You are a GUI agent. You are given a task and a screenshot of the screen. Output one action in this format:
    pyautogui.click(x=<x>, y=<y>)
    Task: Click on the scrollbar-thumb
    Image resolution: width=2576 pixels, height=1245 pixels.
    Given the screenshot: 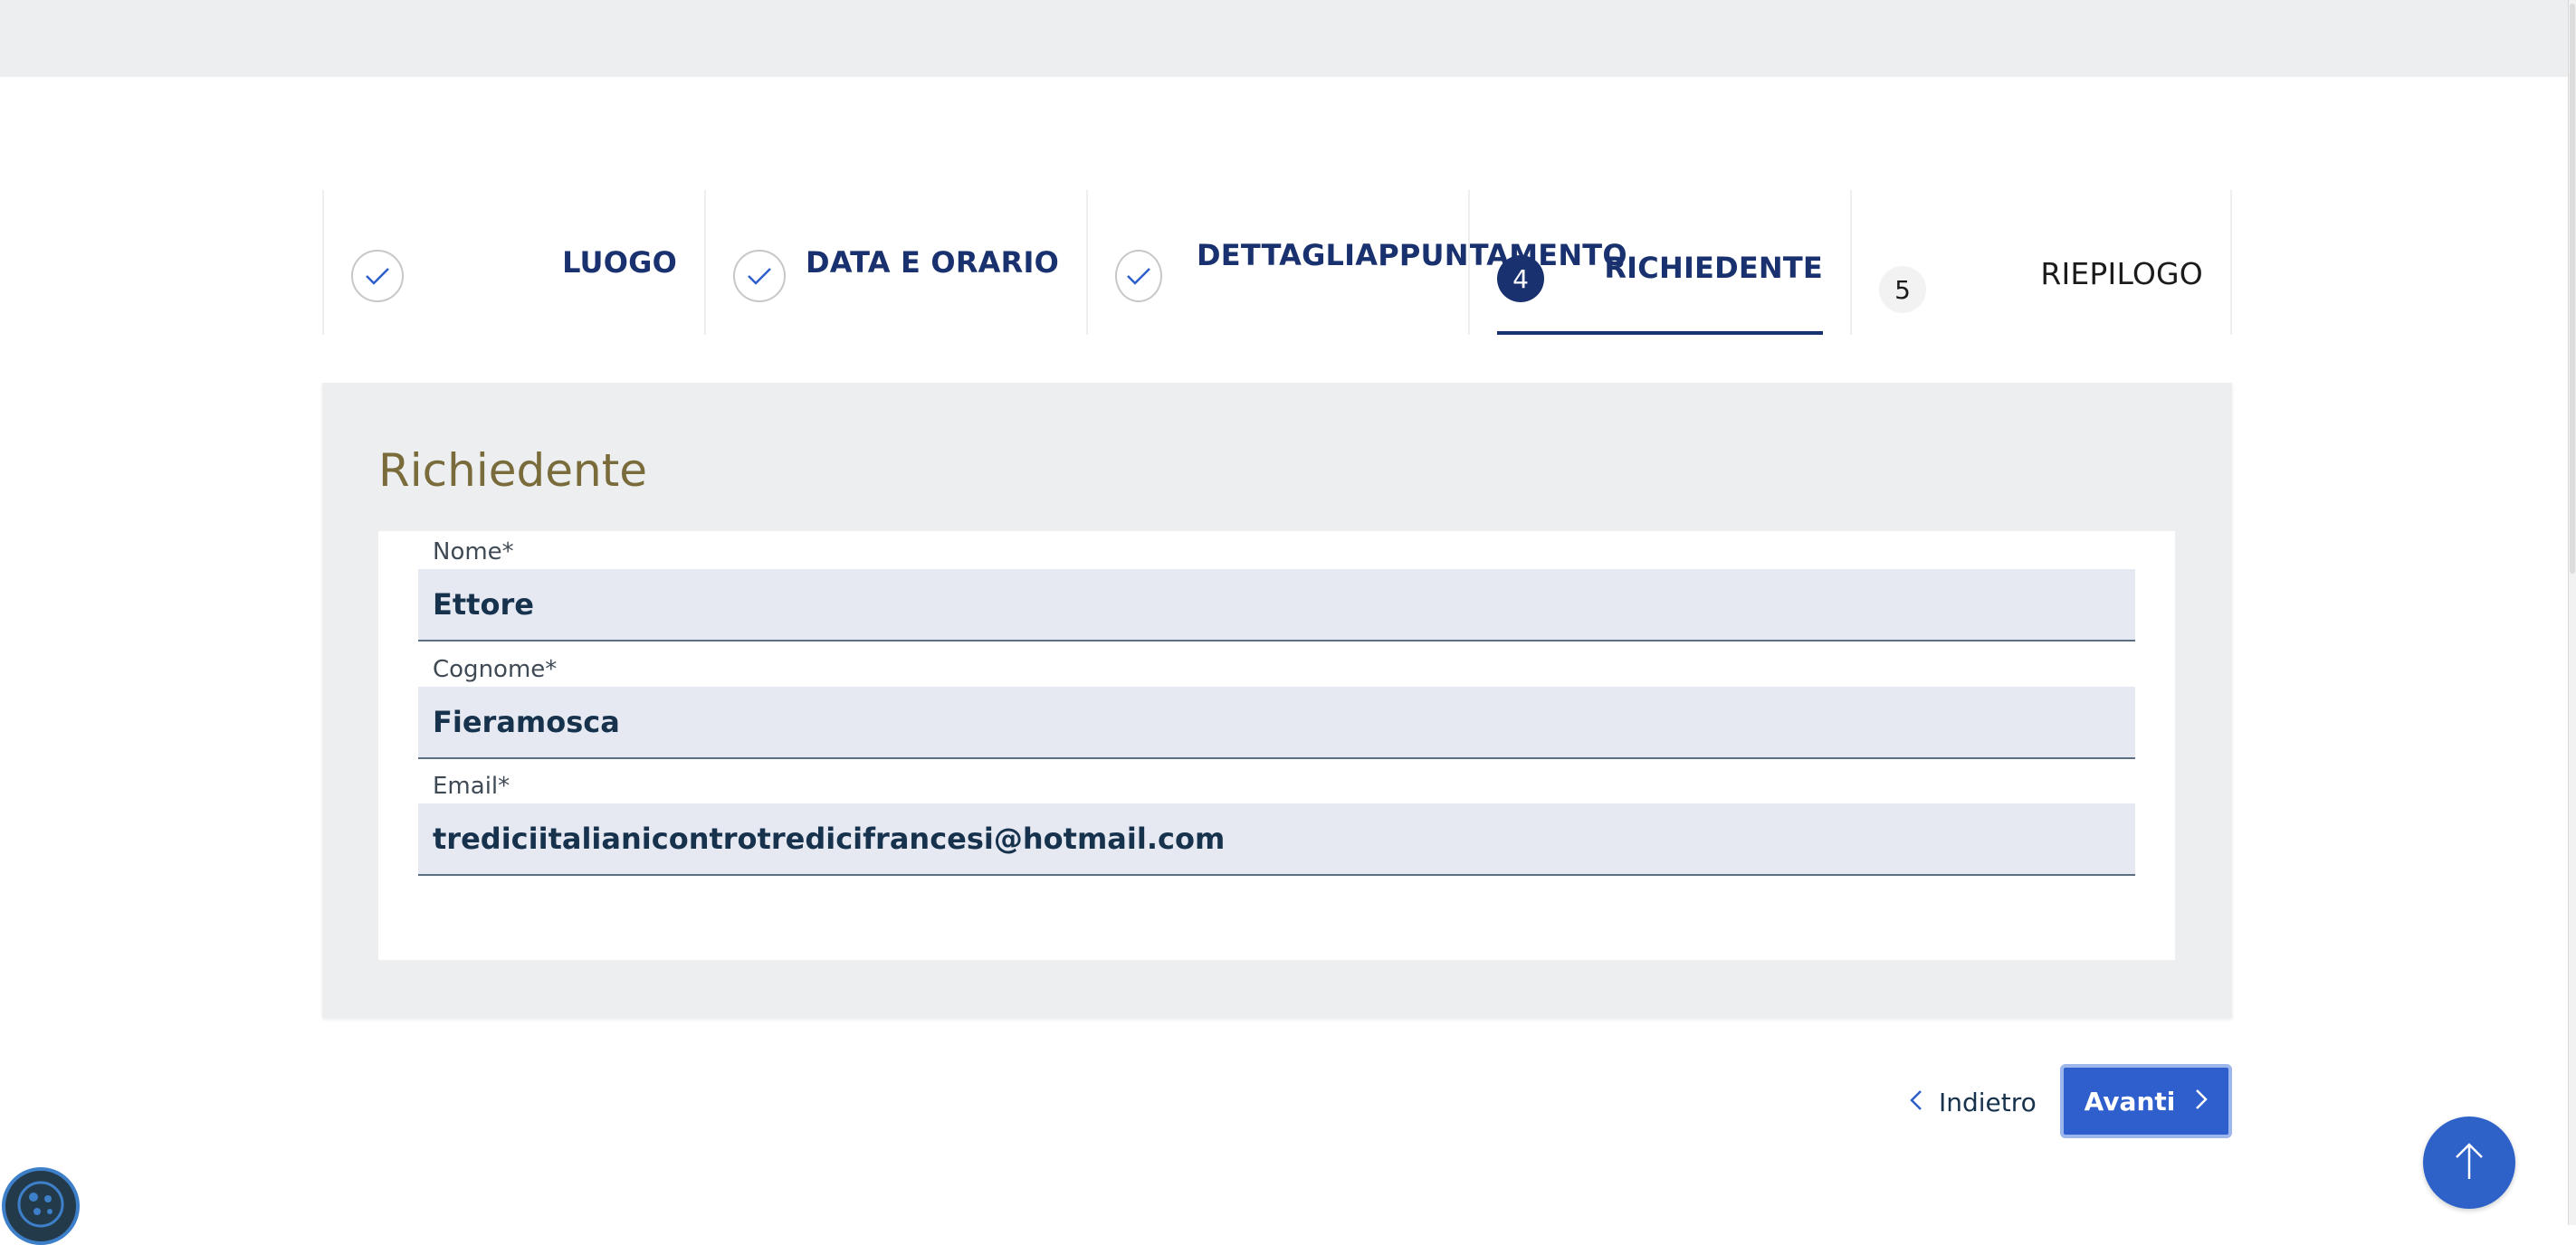 What is the action you would take?
    pyautogui.click(x=2573, y=289)
    